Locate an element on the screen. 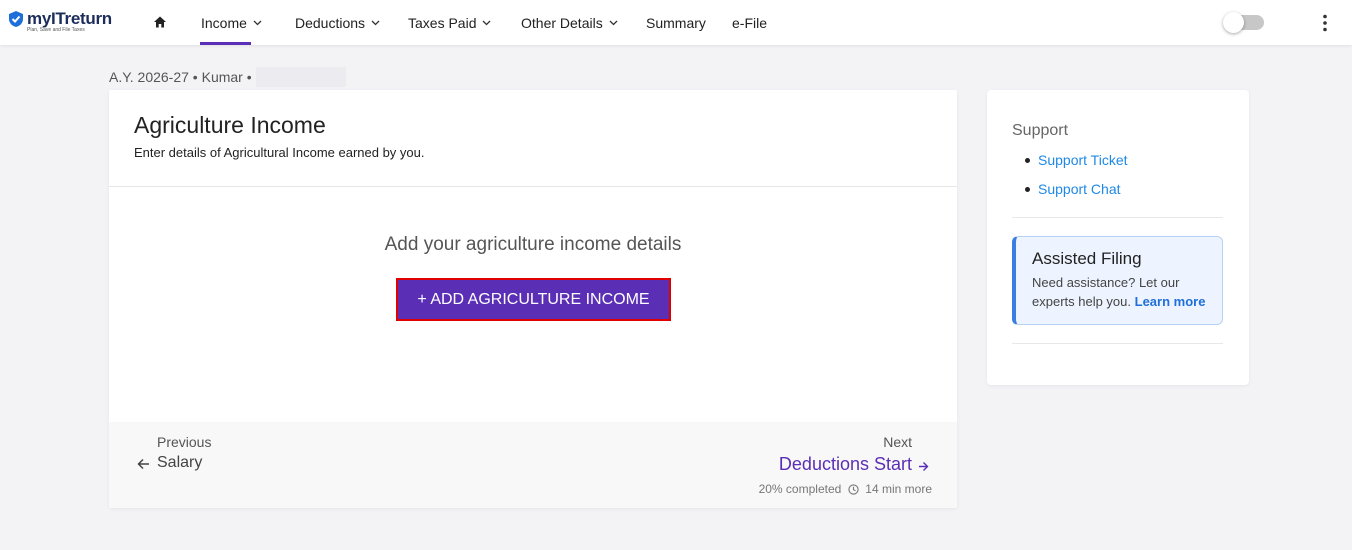 Image resolution: width=1352 pixels, height=550 pixels. nav-efile-label: e-File is located at coordinates (750, 23).